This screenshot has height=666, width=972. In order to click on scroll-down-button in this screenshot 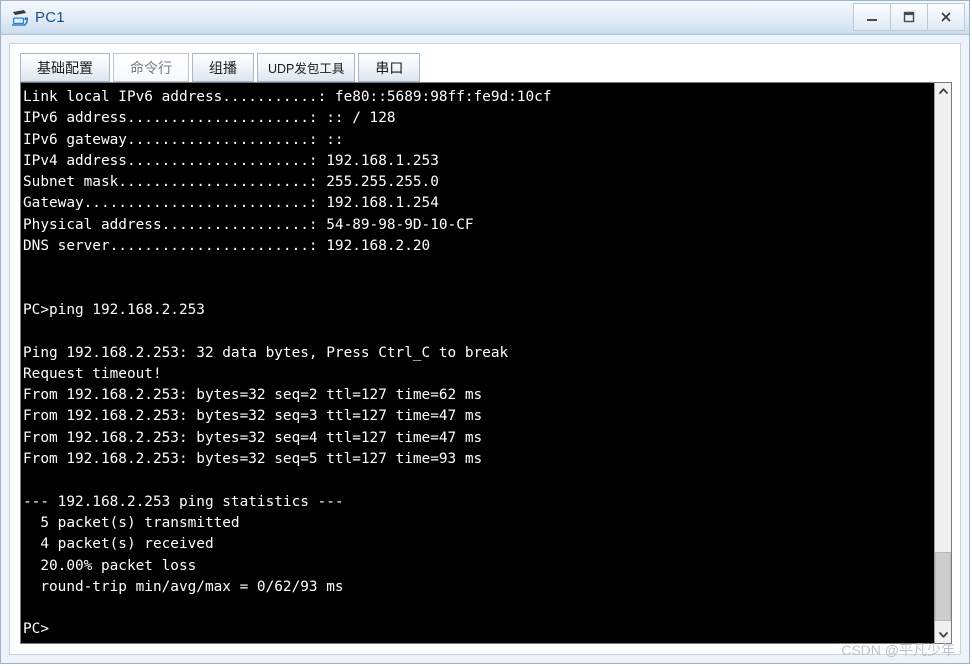, I will do `click(943, 634)`.